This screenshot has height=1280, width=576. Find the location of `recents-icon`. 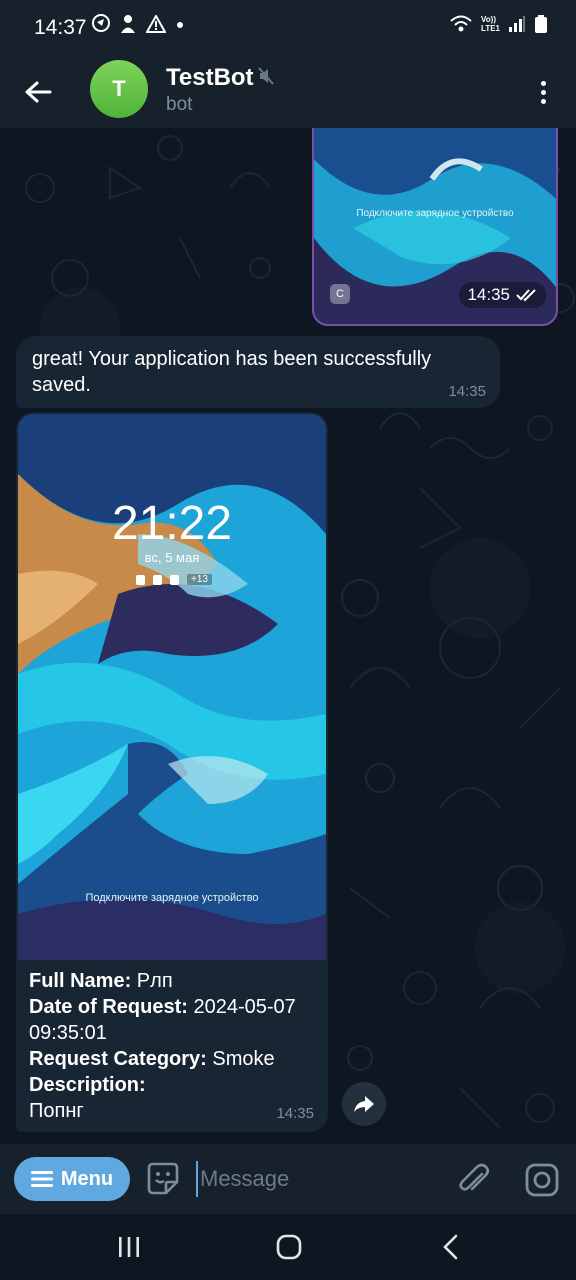

recents-icon is located at coordinates (129, 1247).